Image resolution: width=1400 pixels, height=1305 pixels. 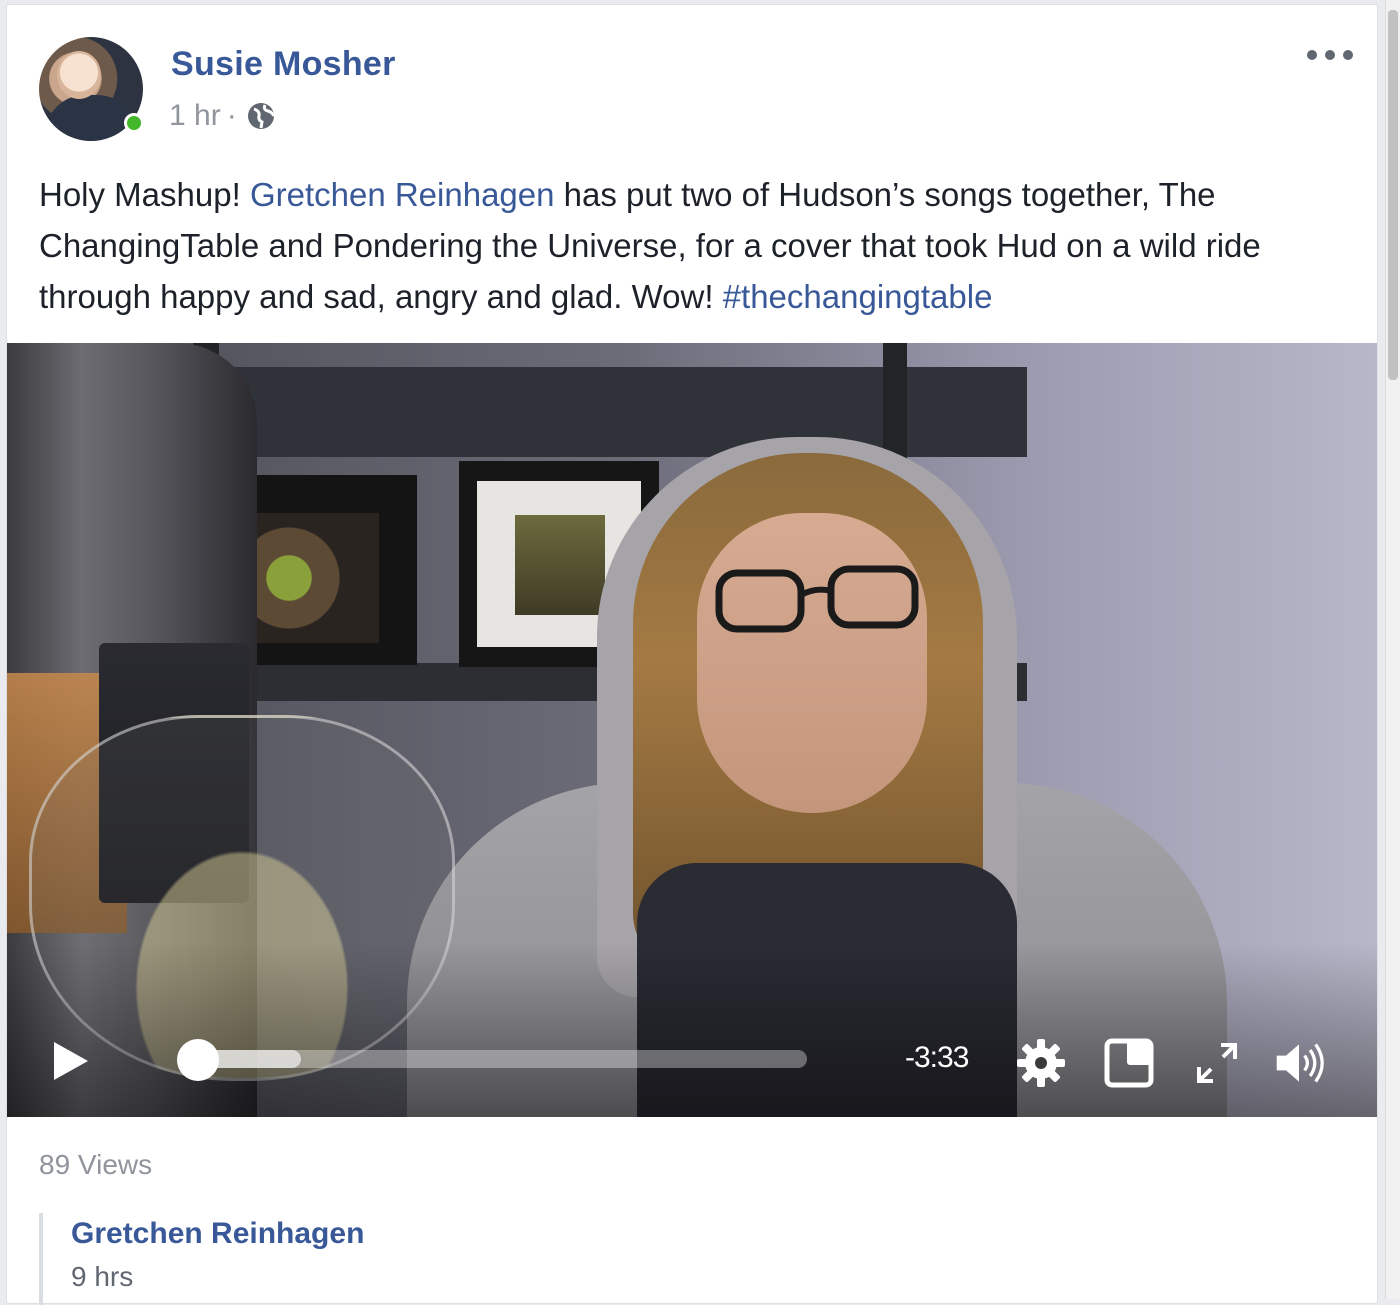 What do you see at coordinates (102, 1277) in the screenshot?
I see `shared-post-timestamp: 9 hrs` at bounding box center [102, 1277].